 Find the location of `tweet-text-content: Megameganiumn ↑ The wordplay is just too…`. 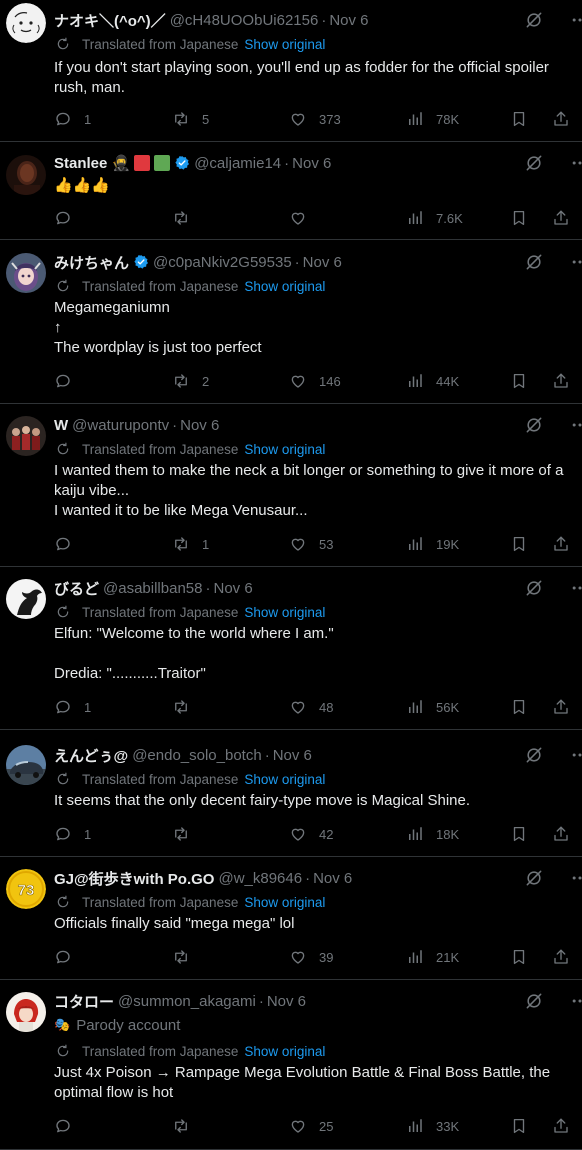

tweet-text-content: Megameganiumn ↑ The wordplay is just too… is located at coordinates (158, 327).